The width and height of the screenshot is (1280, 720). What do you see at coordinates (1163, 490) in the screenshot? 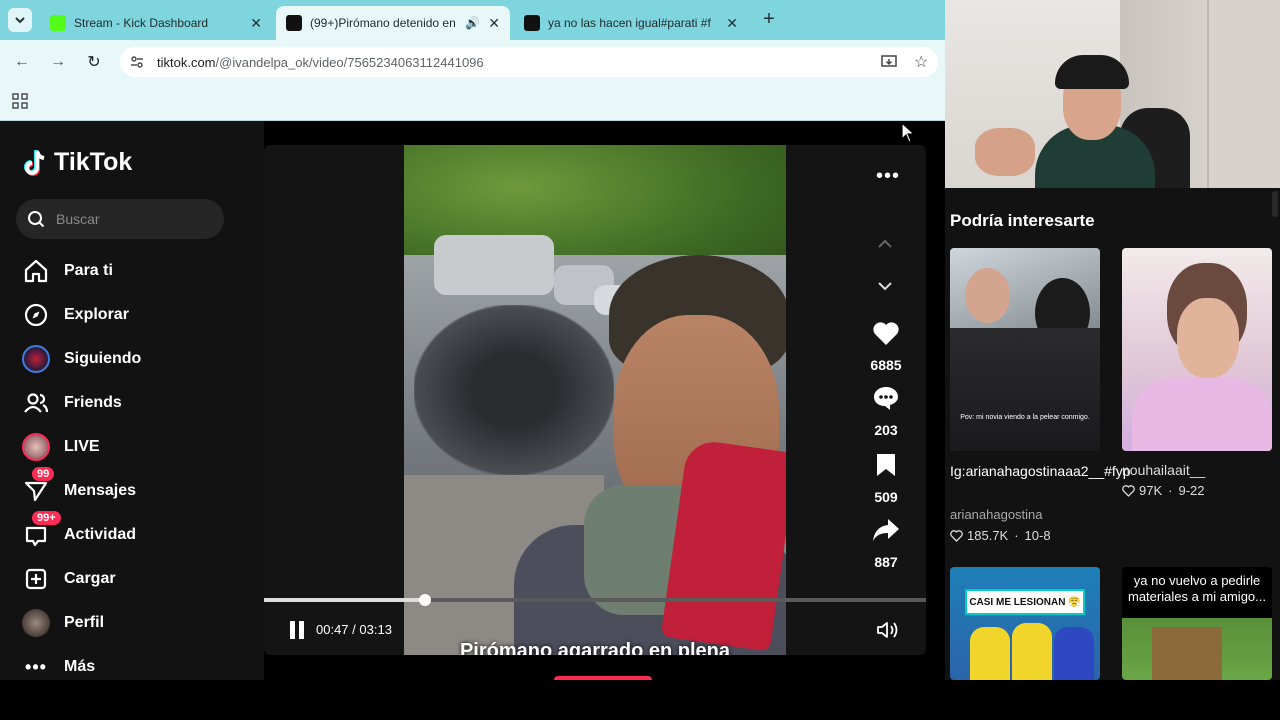
I see `recommended-video-stats: 97K · 9-22` at bounding box center [1163, 490].